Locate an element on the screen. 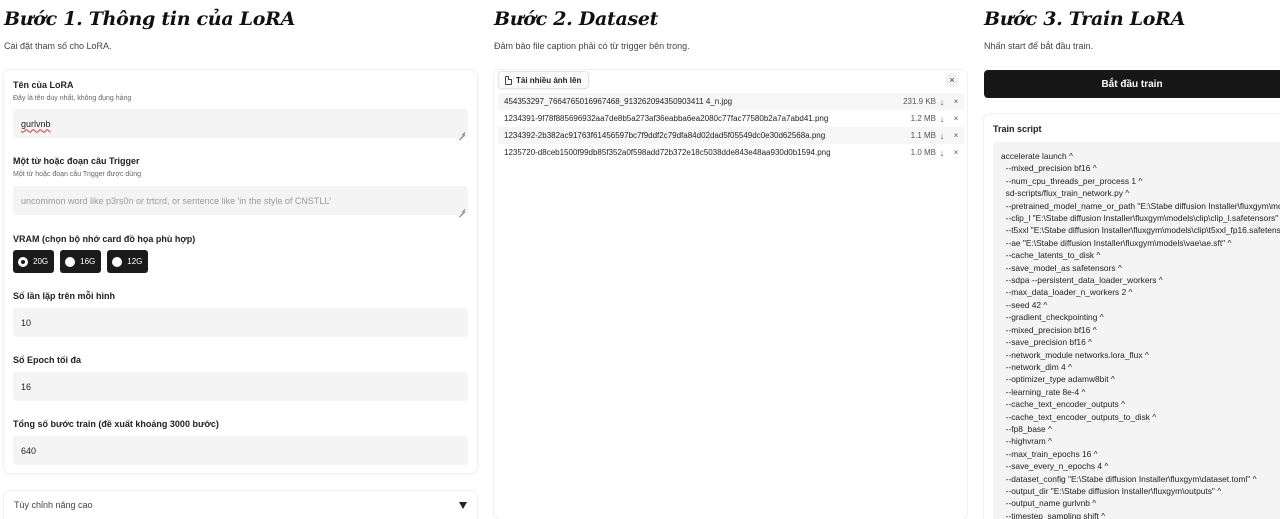 The height and width of the screenshot is (519, 1280). upload-images-button: Tải nhiều ảnh lên is located at coordinates (544, 80).